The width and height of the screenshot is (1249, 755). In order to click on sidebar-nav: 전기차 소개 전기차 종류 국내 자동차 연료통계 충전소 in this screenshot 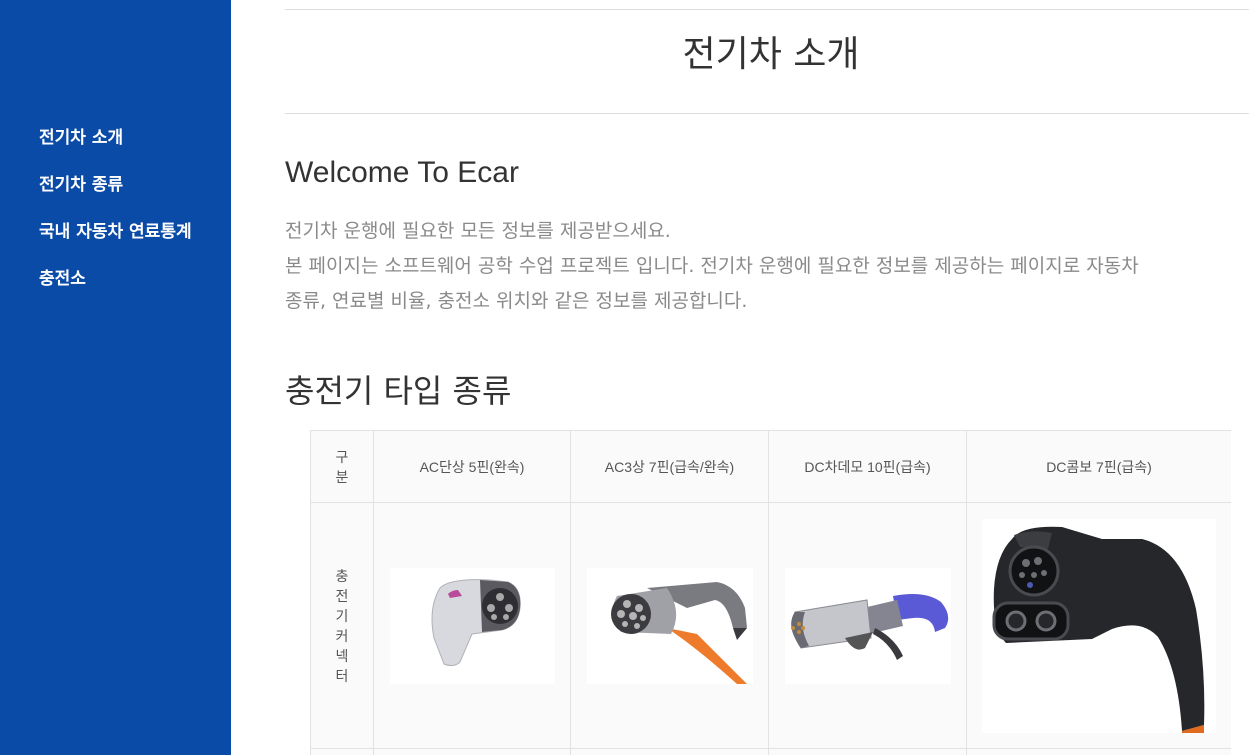, I will do `click(119, 222)`.